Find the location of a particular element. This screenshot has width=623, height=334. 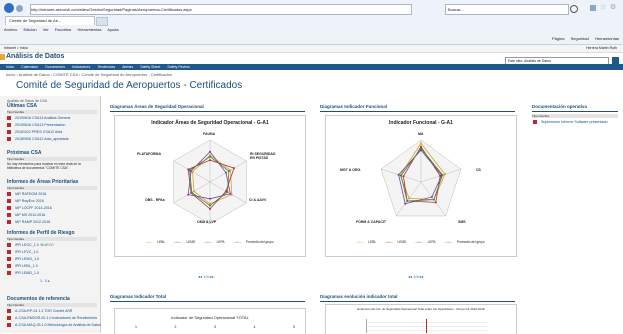

search-icon is located at coordinates (574, 9).